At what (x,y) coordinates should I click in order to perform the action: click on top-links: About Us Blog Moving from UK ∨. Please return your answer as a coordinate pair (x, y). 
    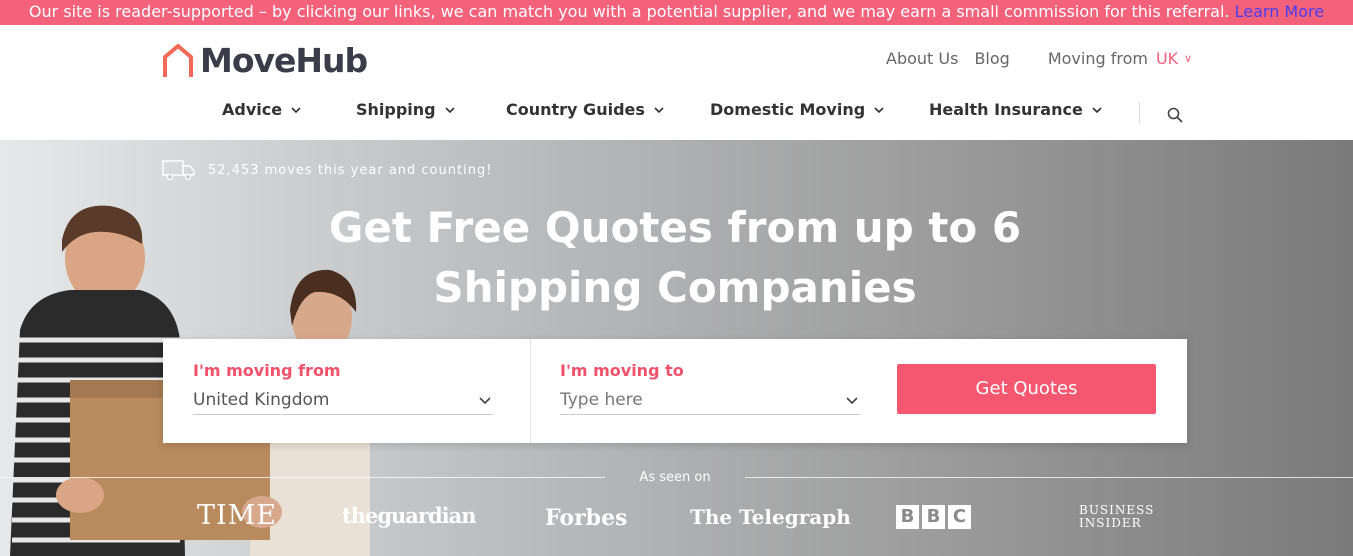
    Looking at the image, I should click on (1039, 58).